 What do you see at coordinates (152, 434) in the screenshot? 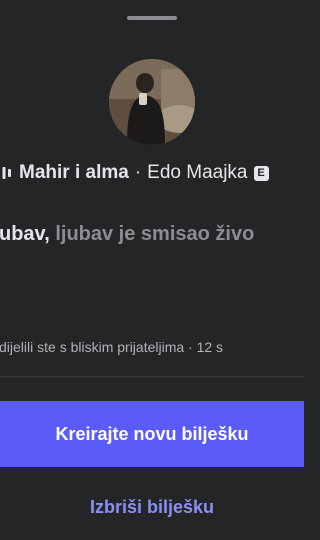
I see `create-note-button: Kreirajte novu bilješku` at bounding box center [152, 434].